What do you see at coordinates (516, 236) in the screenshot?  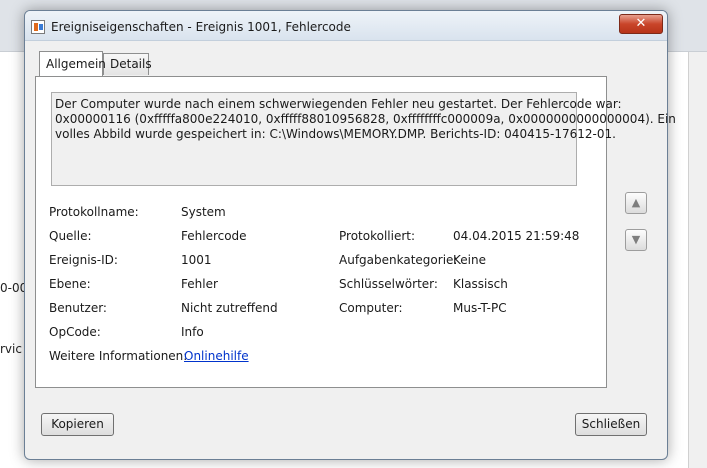 I see `protokolliert-value: 04.04.2015 21:59:48` at bounding box center [516, 236].